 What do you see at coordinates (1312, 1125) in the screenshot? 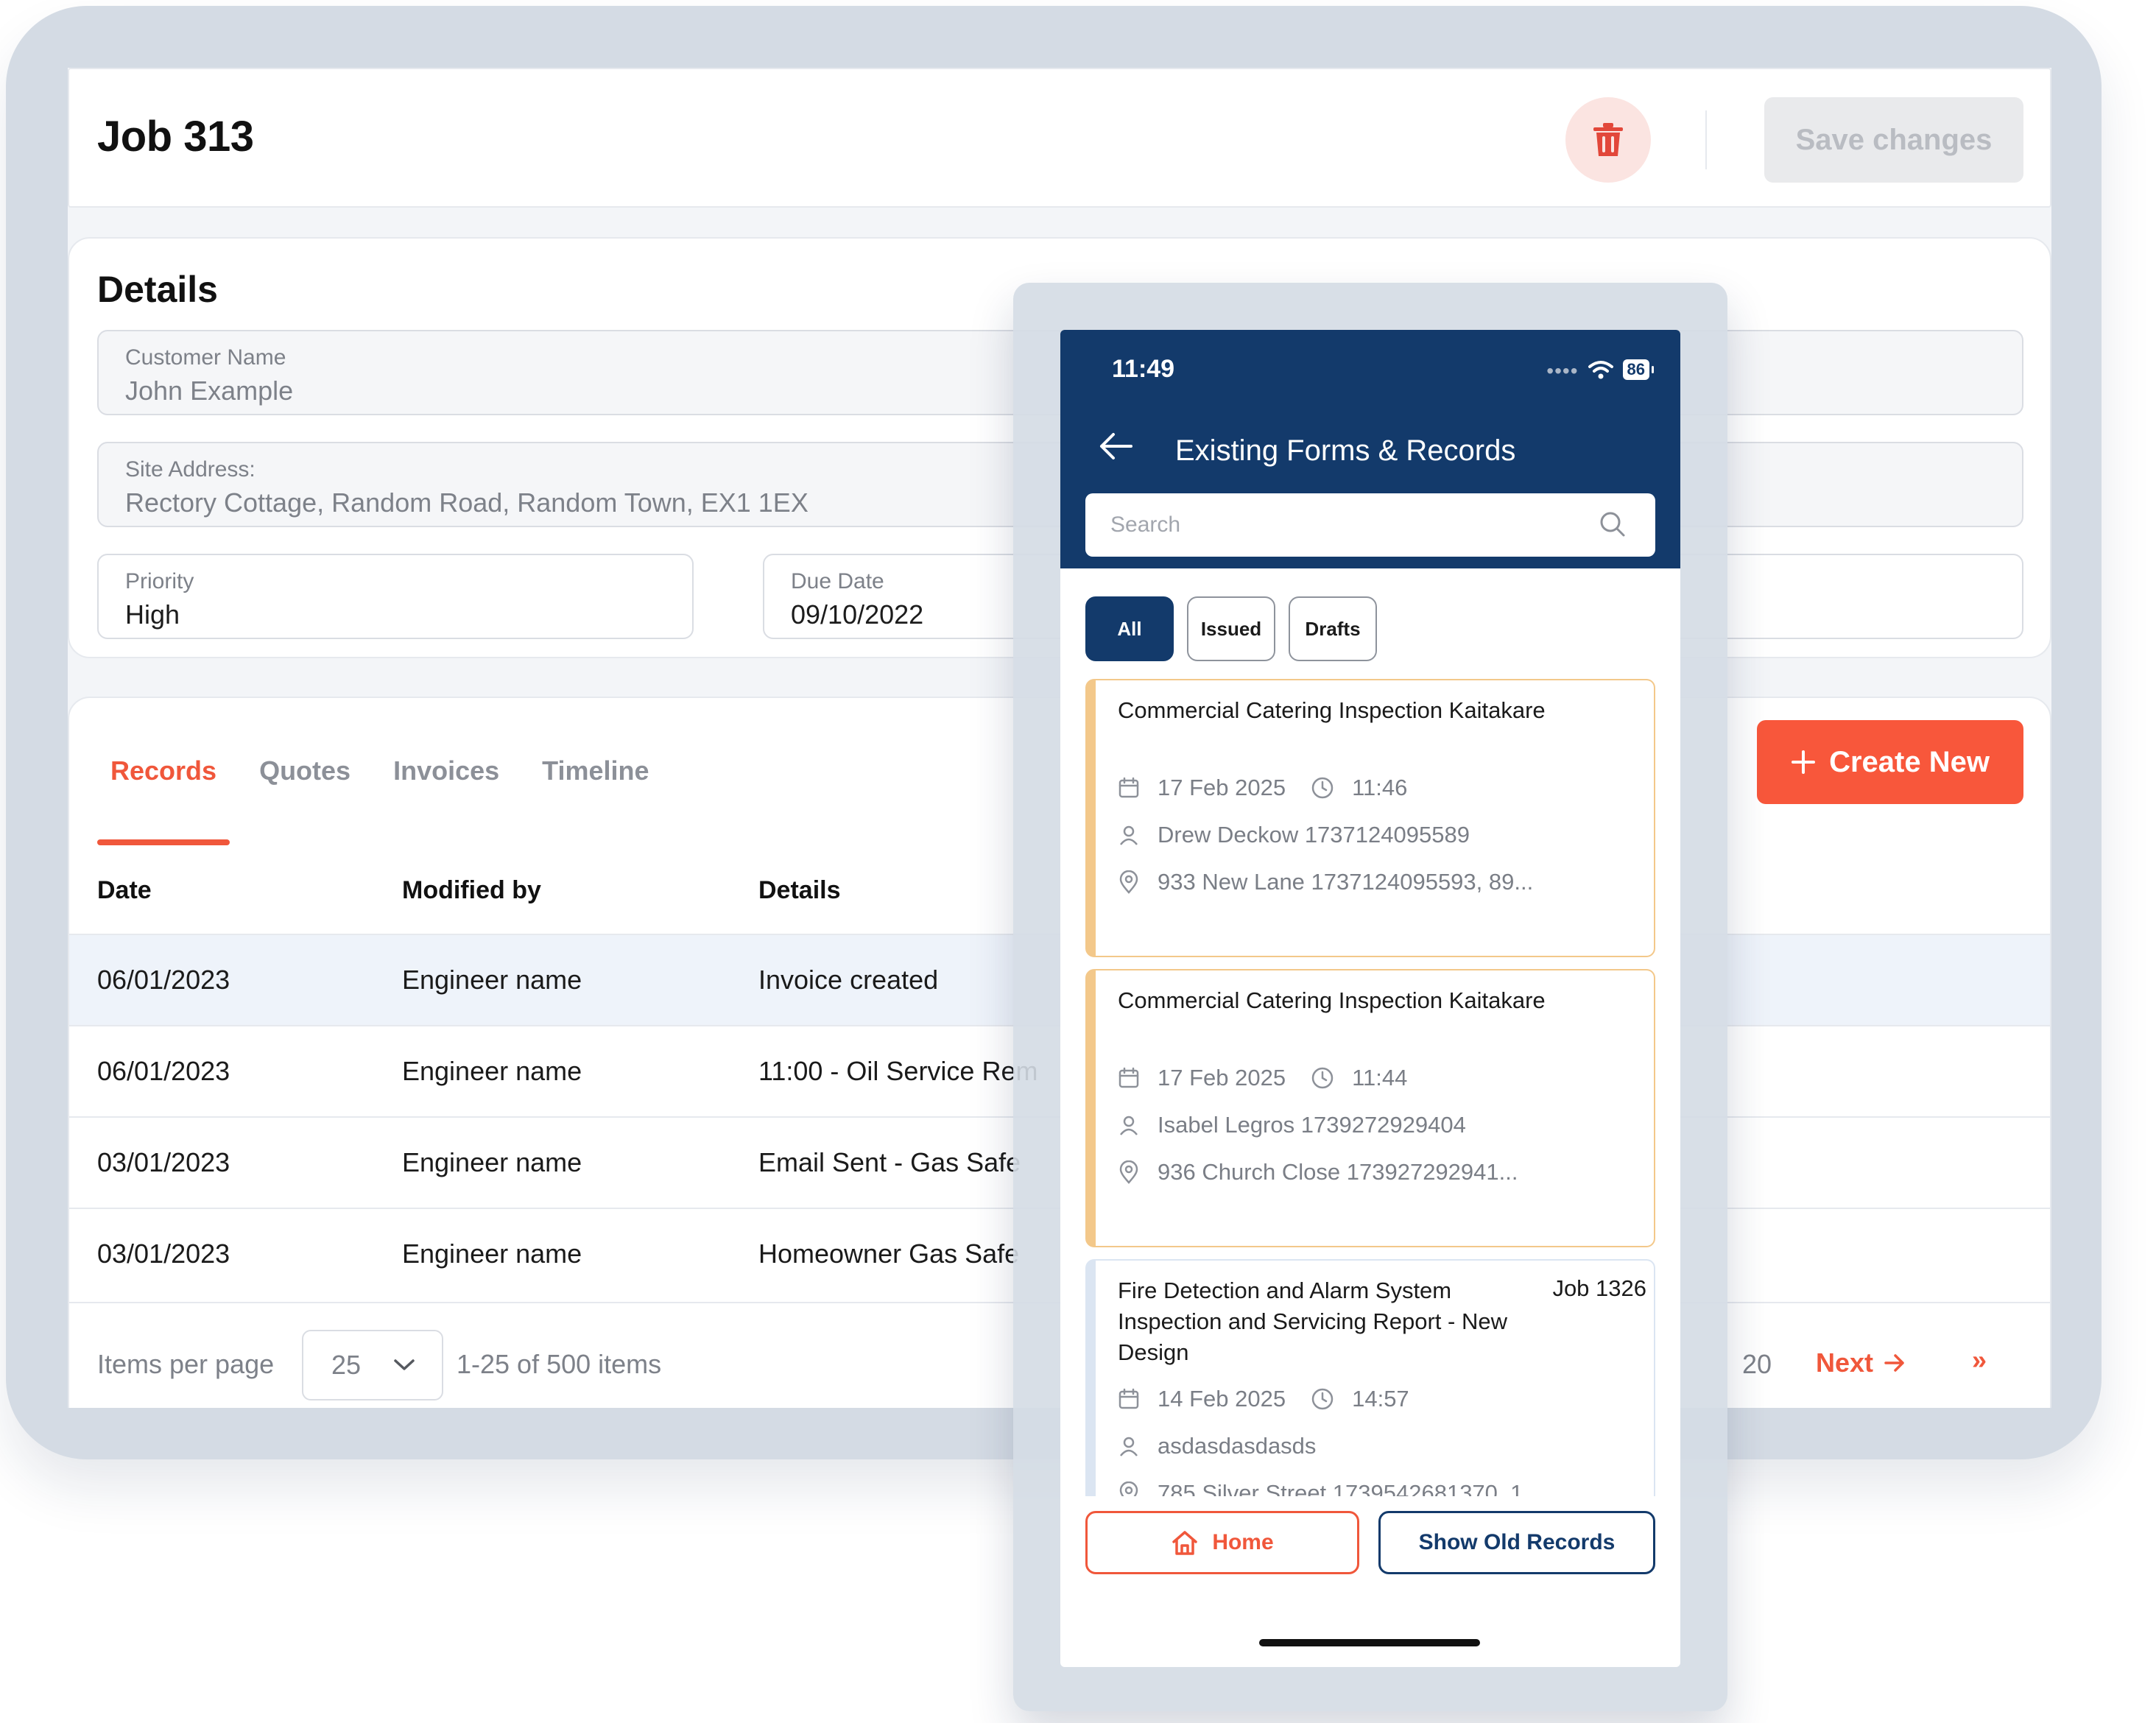
I see `record-person-name: Isabel Legros 1739272929404` at bounding box center [1312, 1125].